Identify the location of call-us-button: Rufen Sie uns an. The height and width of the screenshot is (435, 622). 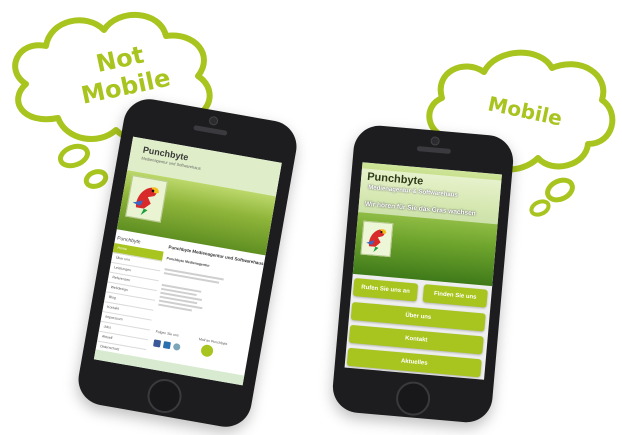
(385, 290).